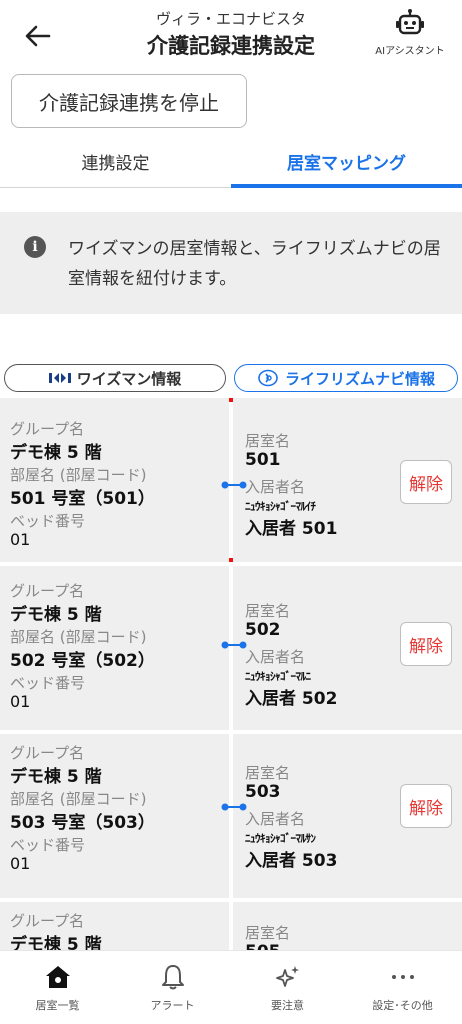  I want to click on bottom-navigation: 居室一覧 アラート 要注意 設定･その他, so click(231, 987).